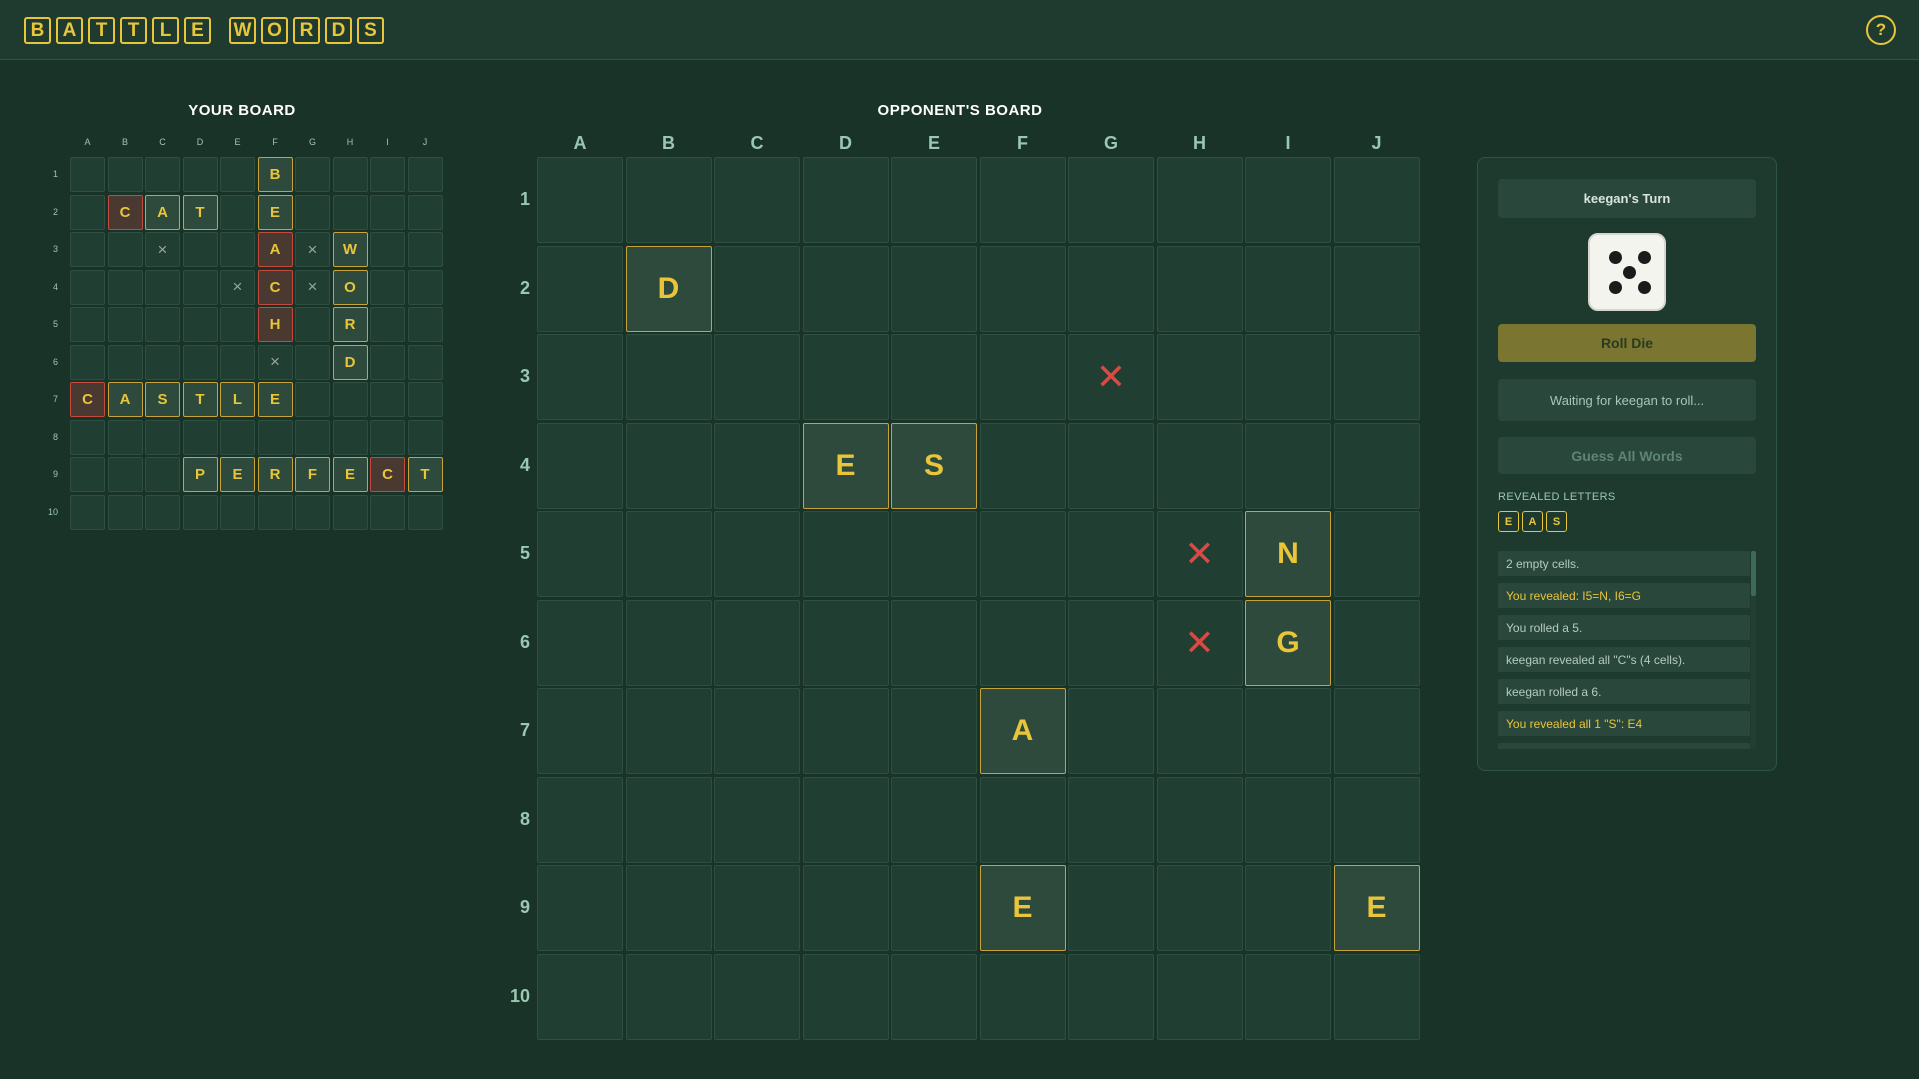 This screenshot has height=1079, width=1919. I want to click on log-scrollbar, so click(1753, 650).